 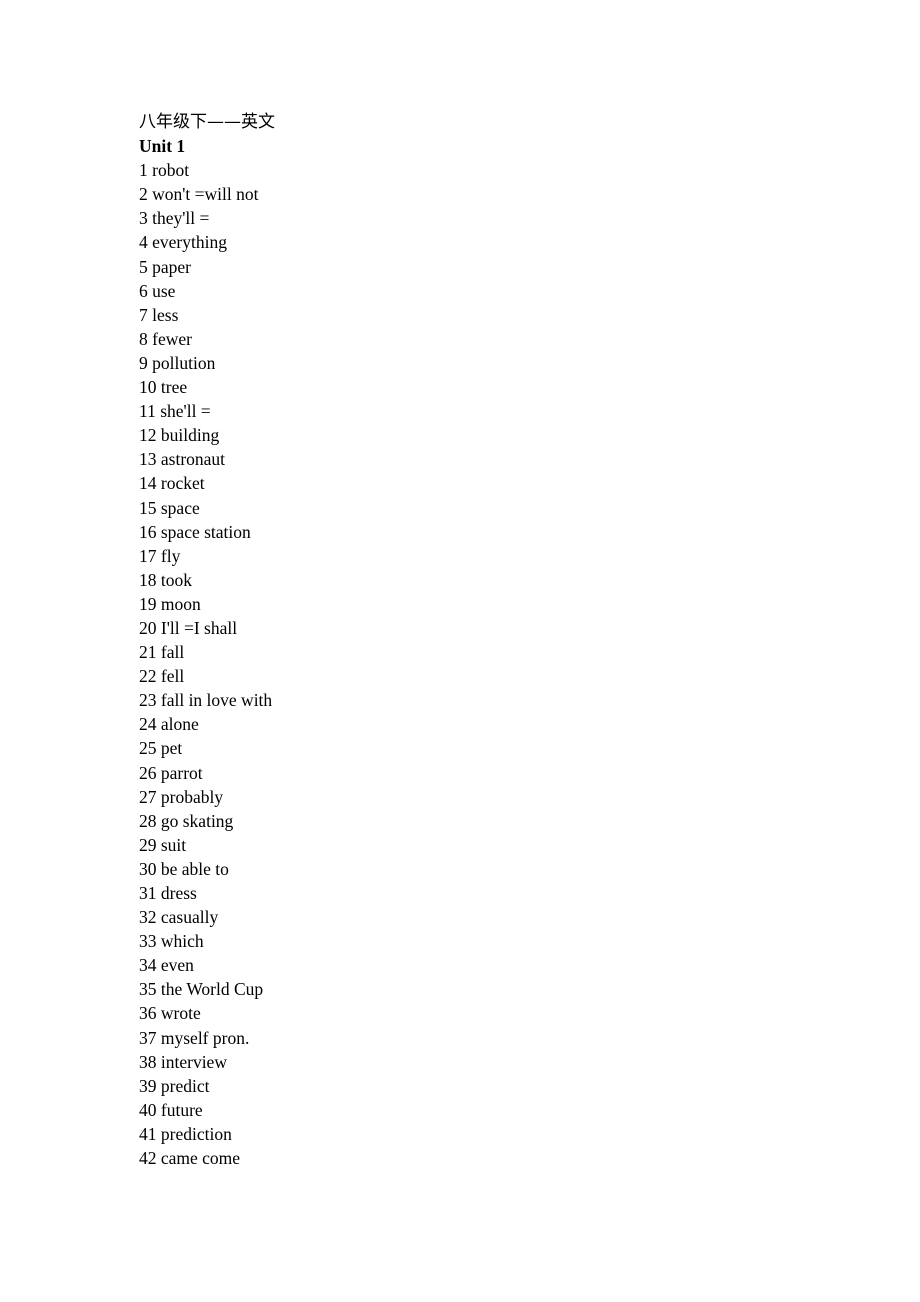 What do you see at coordinates (177, 362) in the screenshot?
I see `vocabulary-item: 9 pollution` at bounding box center [177, 362].